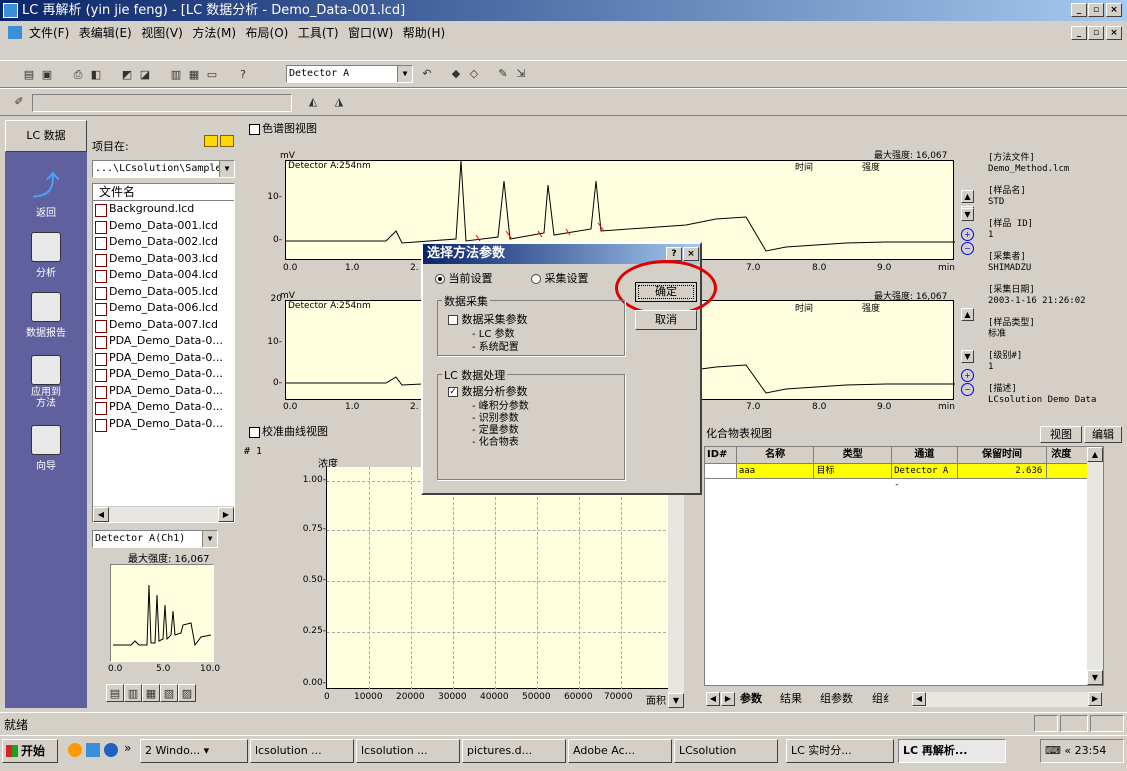  Describe the element at coordinates (318, 33) in the screenshot. I see `menu-tools: 工具(T)` at that location.